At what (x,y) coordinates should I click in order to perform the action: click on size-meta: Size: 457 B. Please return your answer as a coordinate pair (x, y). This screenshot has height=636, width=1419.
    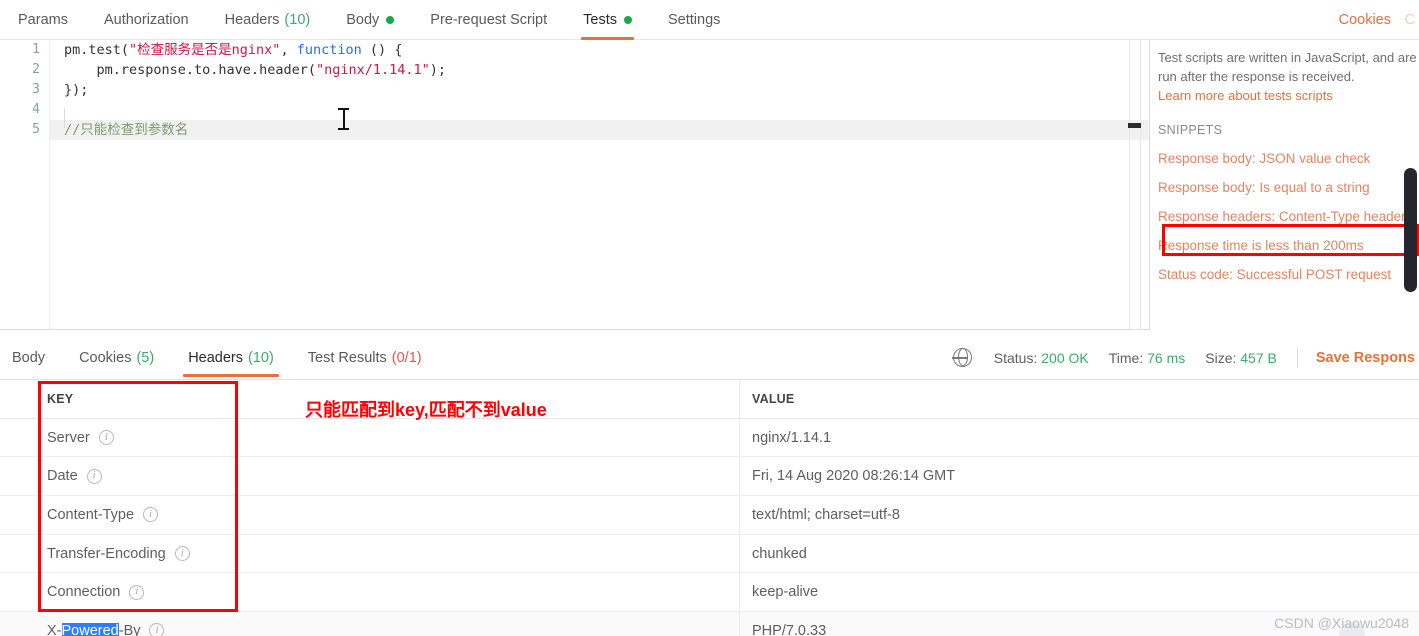
    Looking at the image, I should click on (1241, 358).